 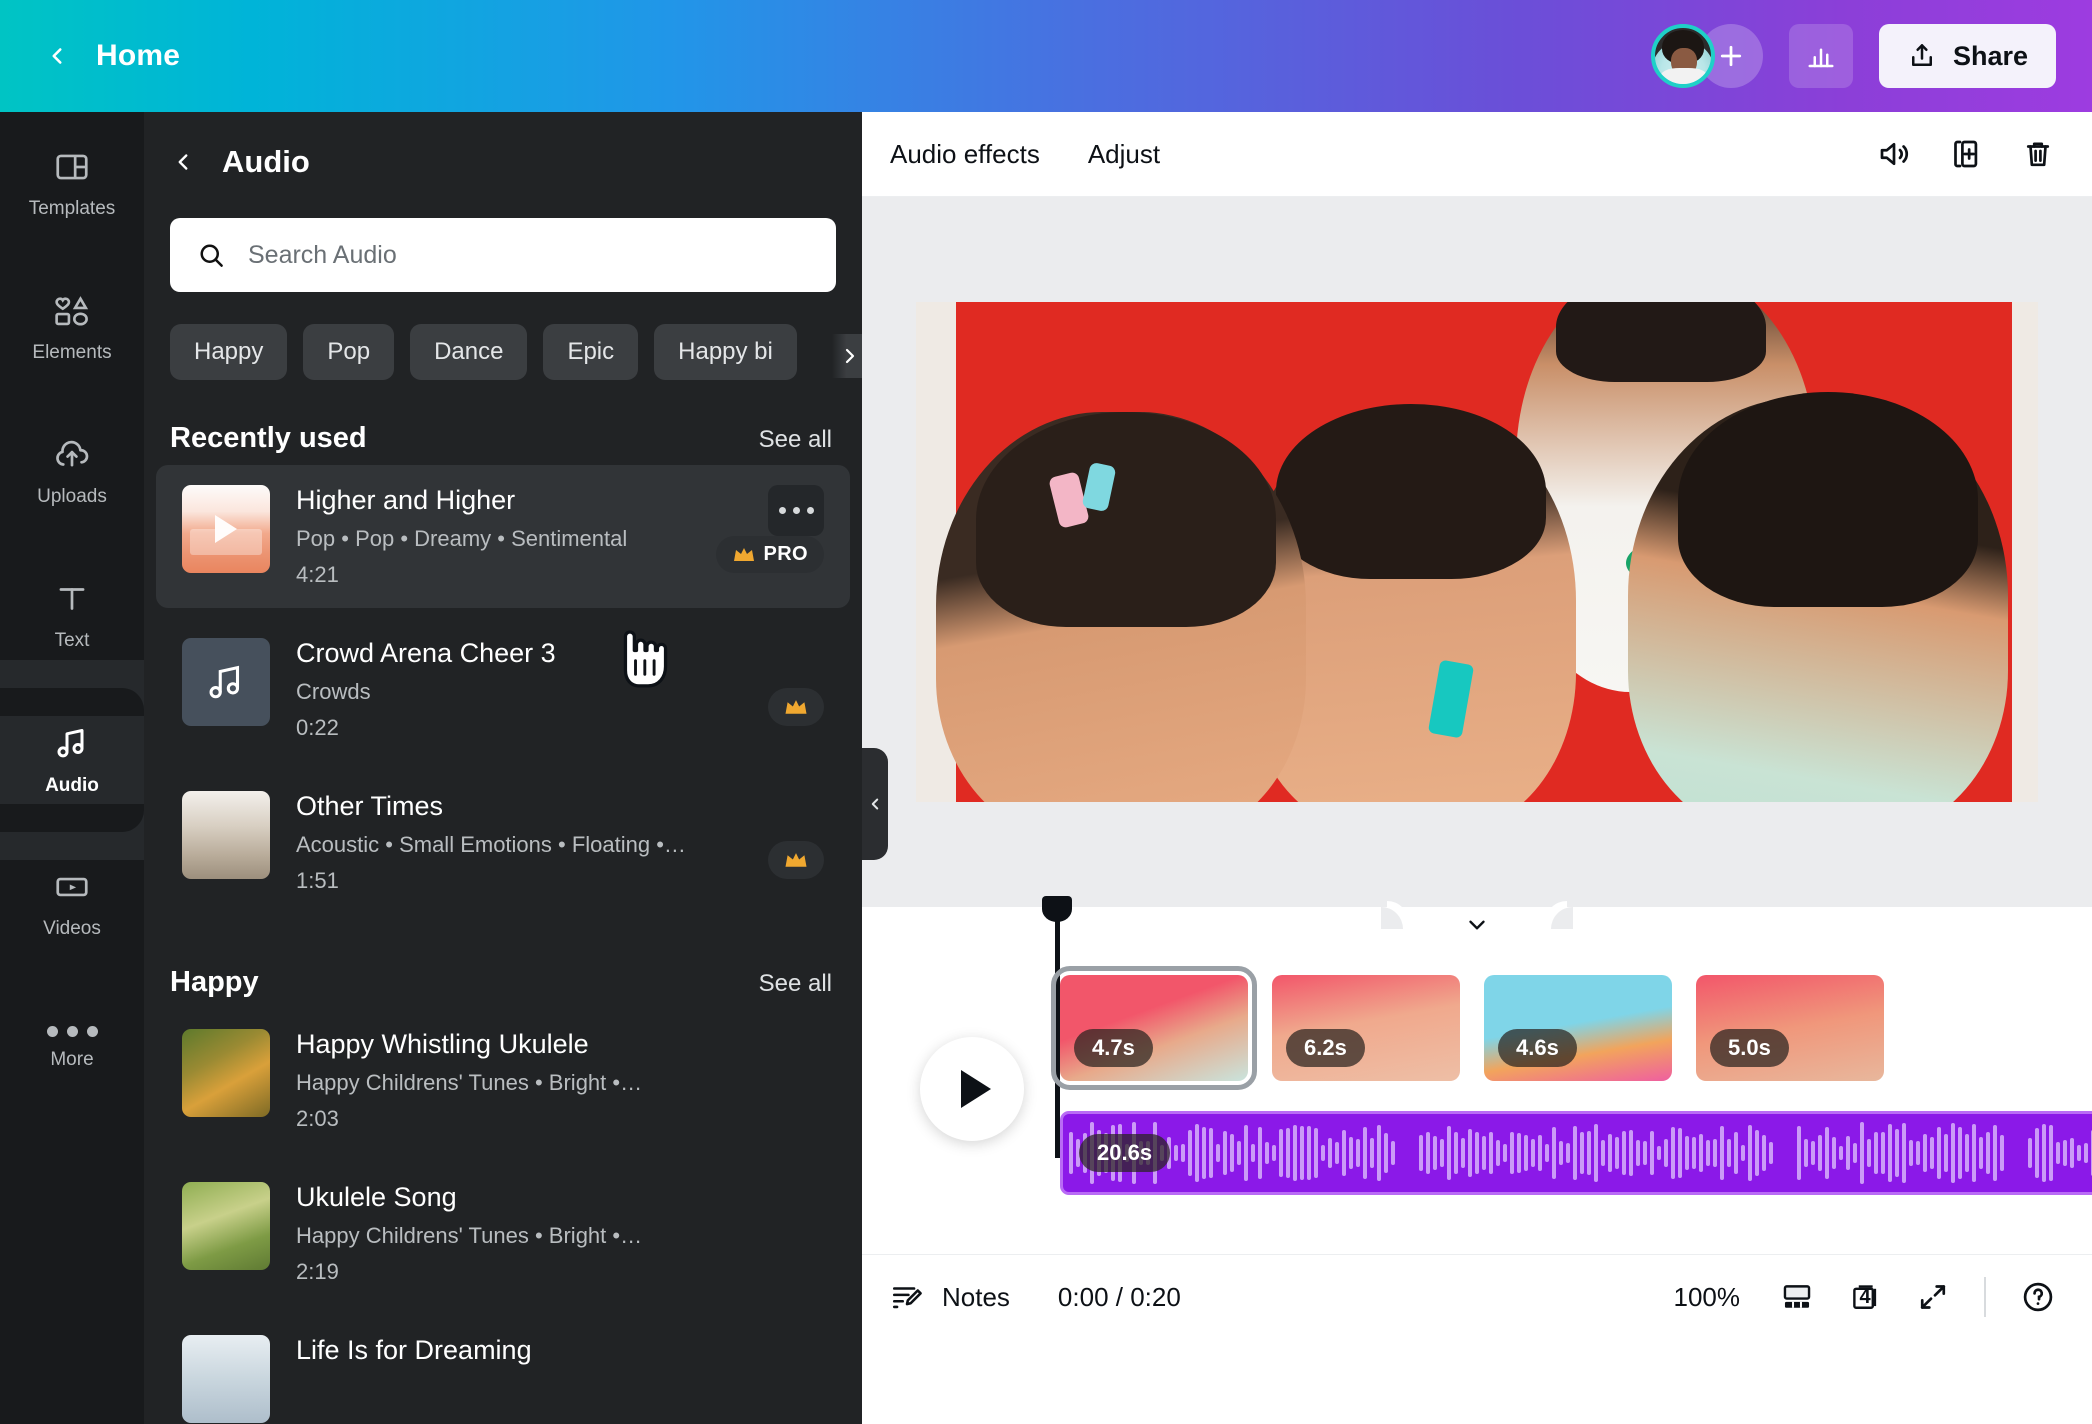 What do you see at coordinates (503, 956) in the screenshot?
I see `section-header-happy: Happy See all` at bounding box center [503, 956].